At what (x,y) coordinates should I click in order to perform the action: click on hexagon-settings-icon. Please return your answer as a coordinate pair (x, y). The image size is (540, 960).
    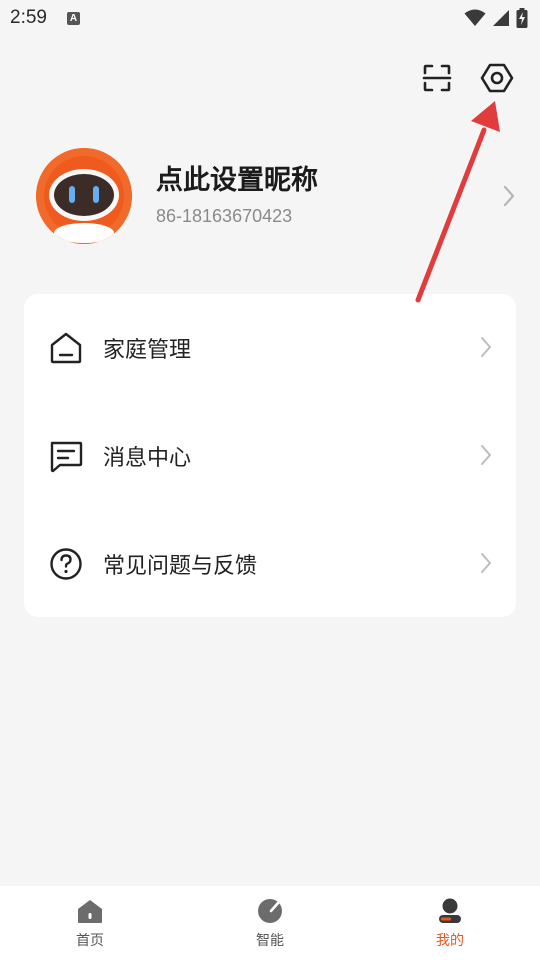
    Looking at the image, I should click on (497, 78).